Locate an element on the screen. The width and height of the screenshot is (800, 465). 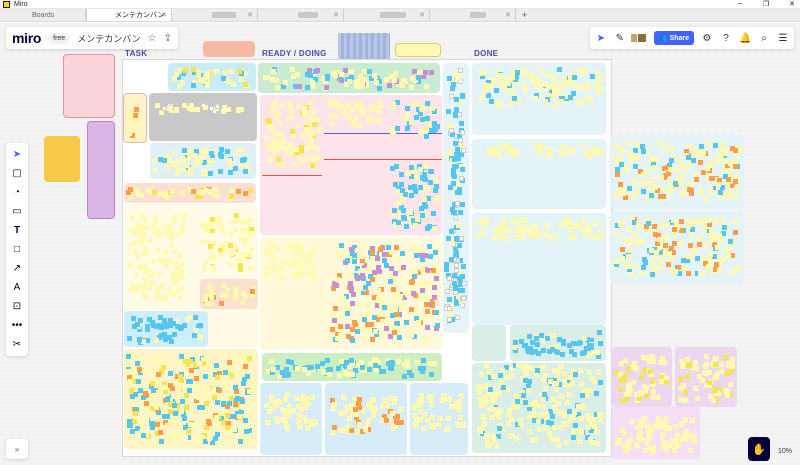
legend-note-purple is located at coordinates (101, 170).